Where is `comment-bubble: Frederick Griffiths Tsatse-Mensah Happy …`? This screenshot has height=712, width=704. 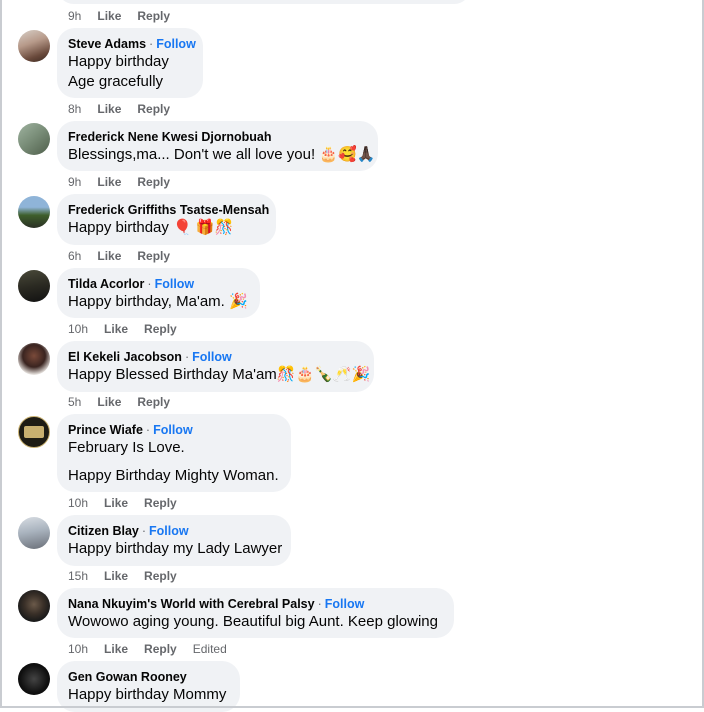
comment-bubble: Frederick Griffiths Tsatse-Mensah Happy … is located at coordinates (166, 219).